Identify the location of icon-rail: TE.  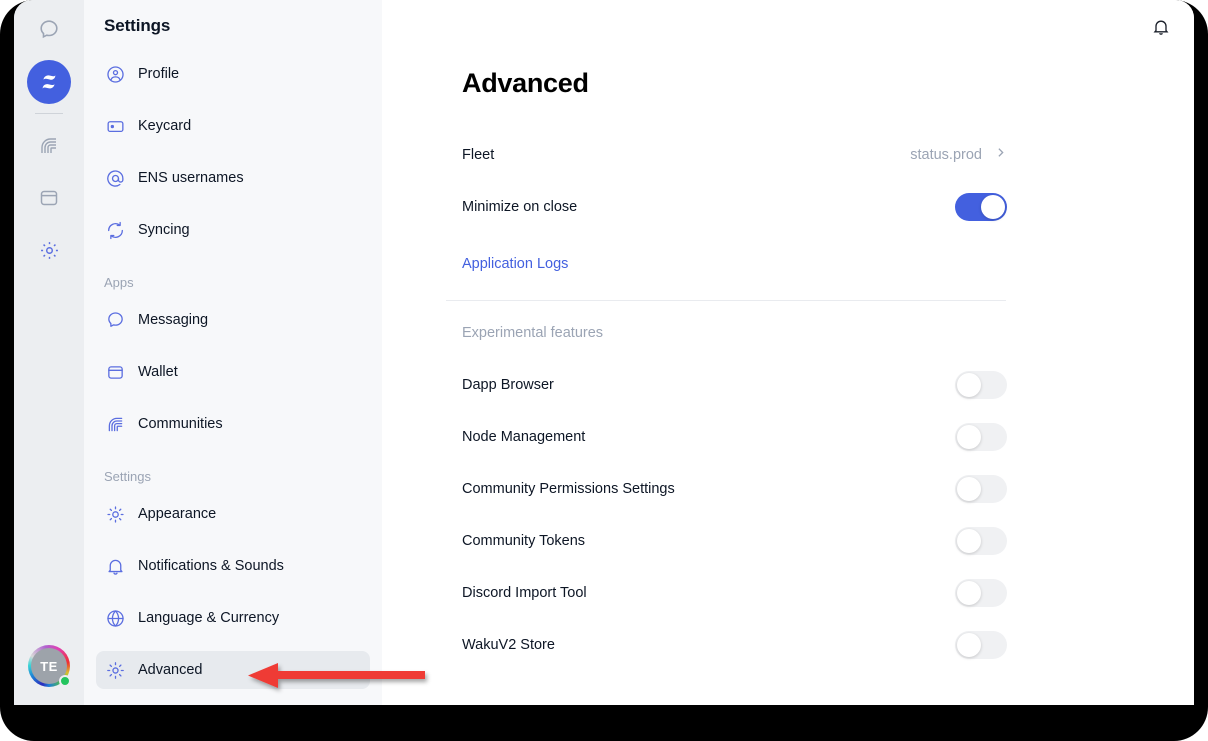
(49, 352).